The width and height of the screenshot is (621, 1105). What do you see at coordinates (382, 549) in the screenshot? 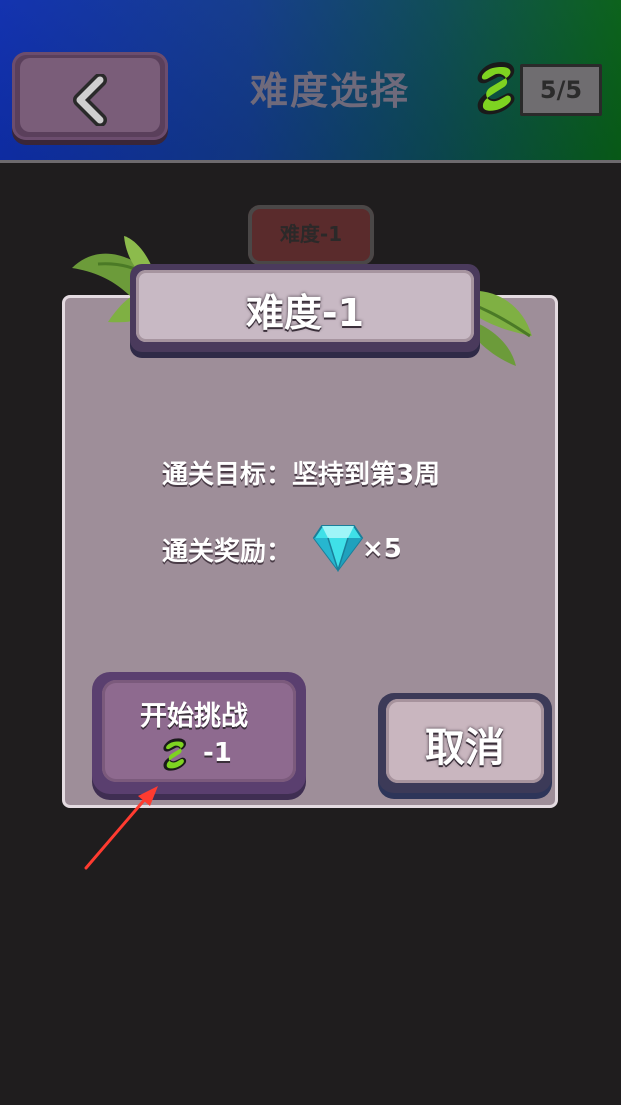
I see `reward-quantity: ×5` at bounding box center [382, 549].